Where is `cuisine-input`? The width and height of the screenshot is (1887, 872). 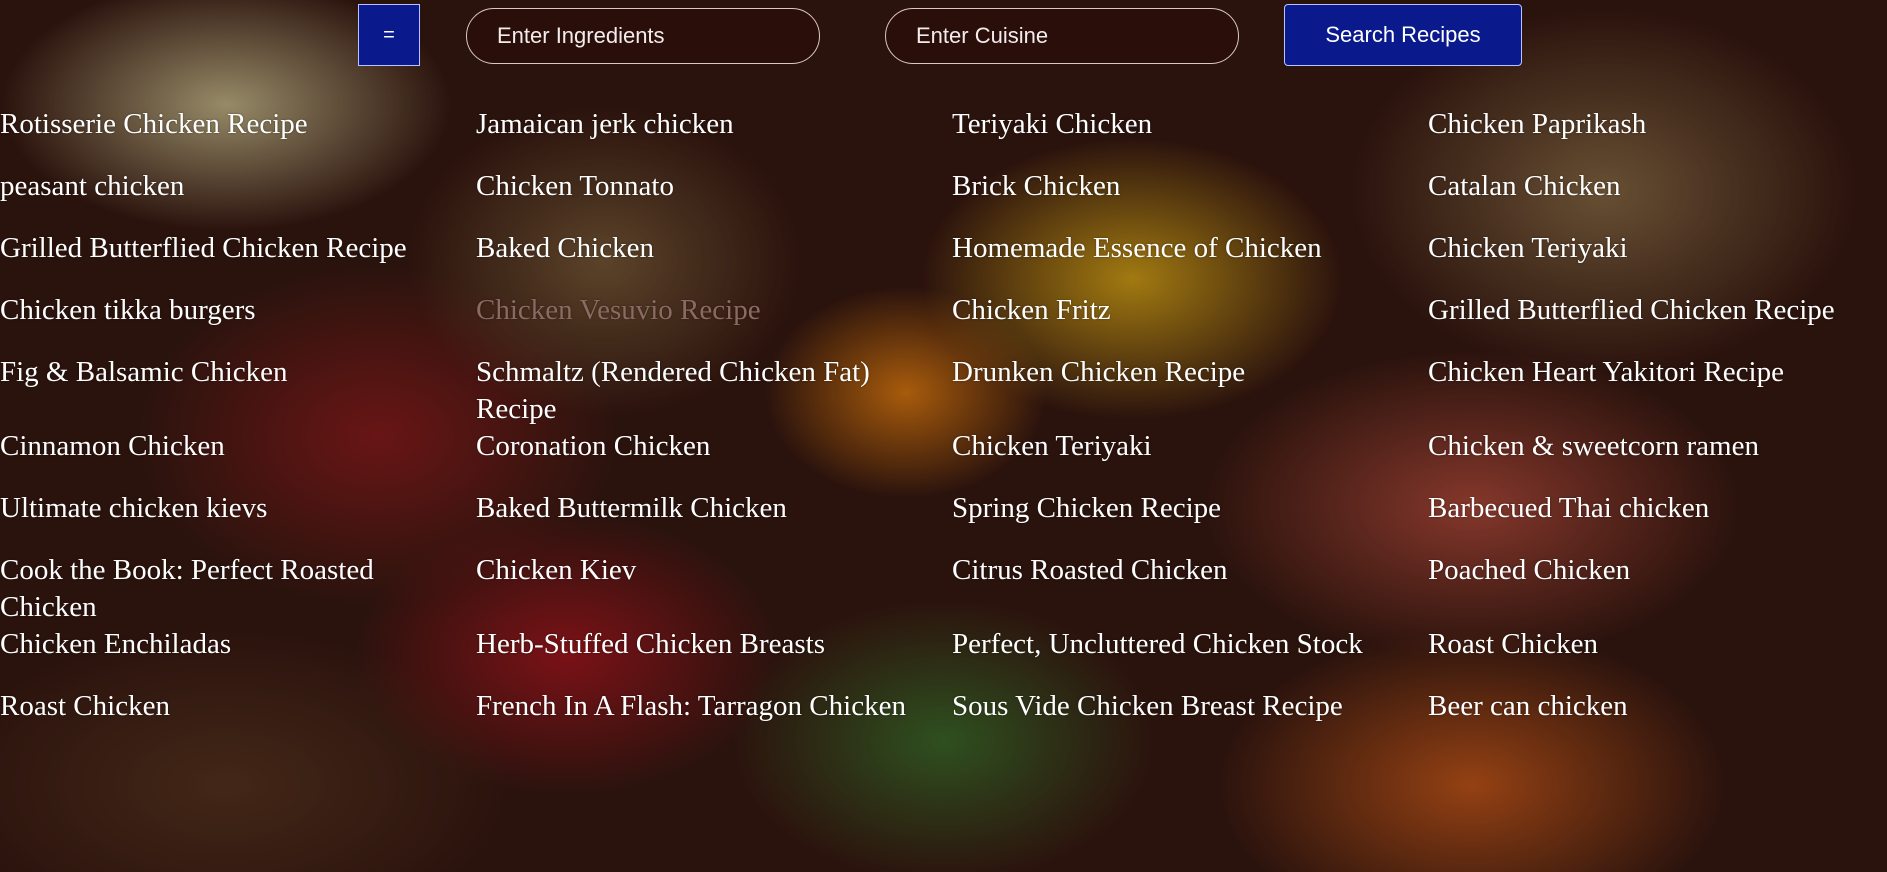 cuisine-input is located at coordinates (1062, 36).